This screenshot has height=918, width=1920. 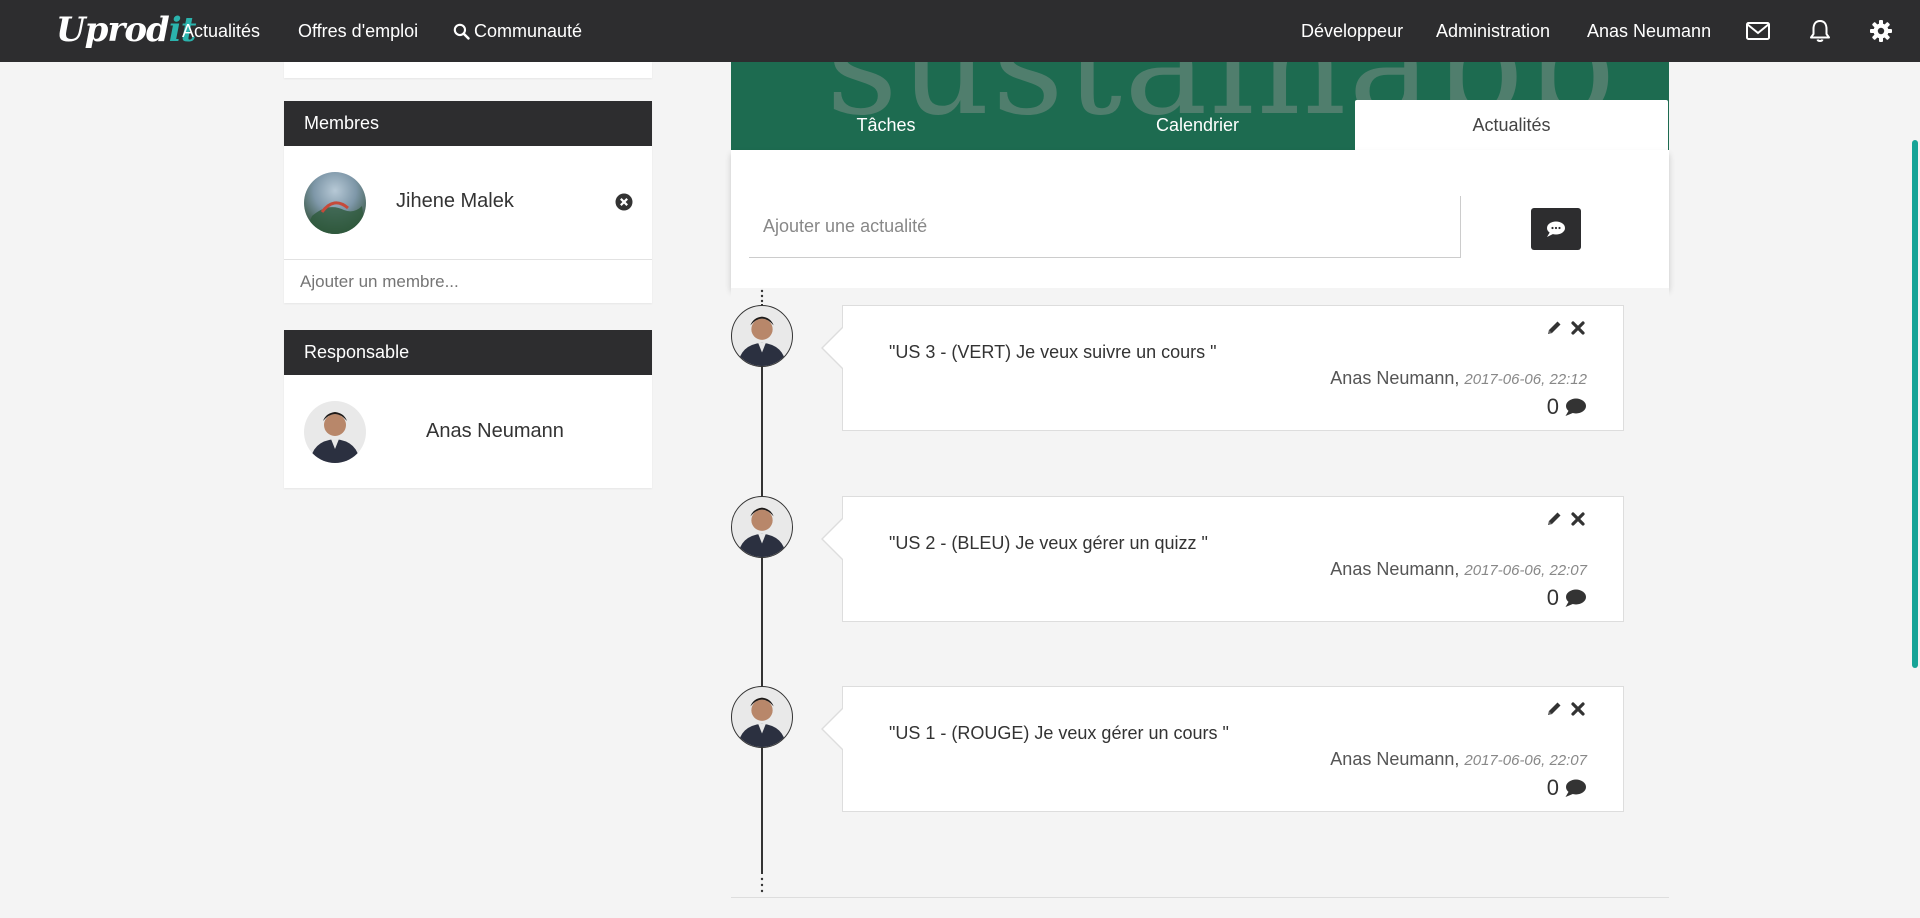 What do you see at coordinates (335, 432) in the screenshot?
I see `responsable-avatar` at bounding box center [335, 432].